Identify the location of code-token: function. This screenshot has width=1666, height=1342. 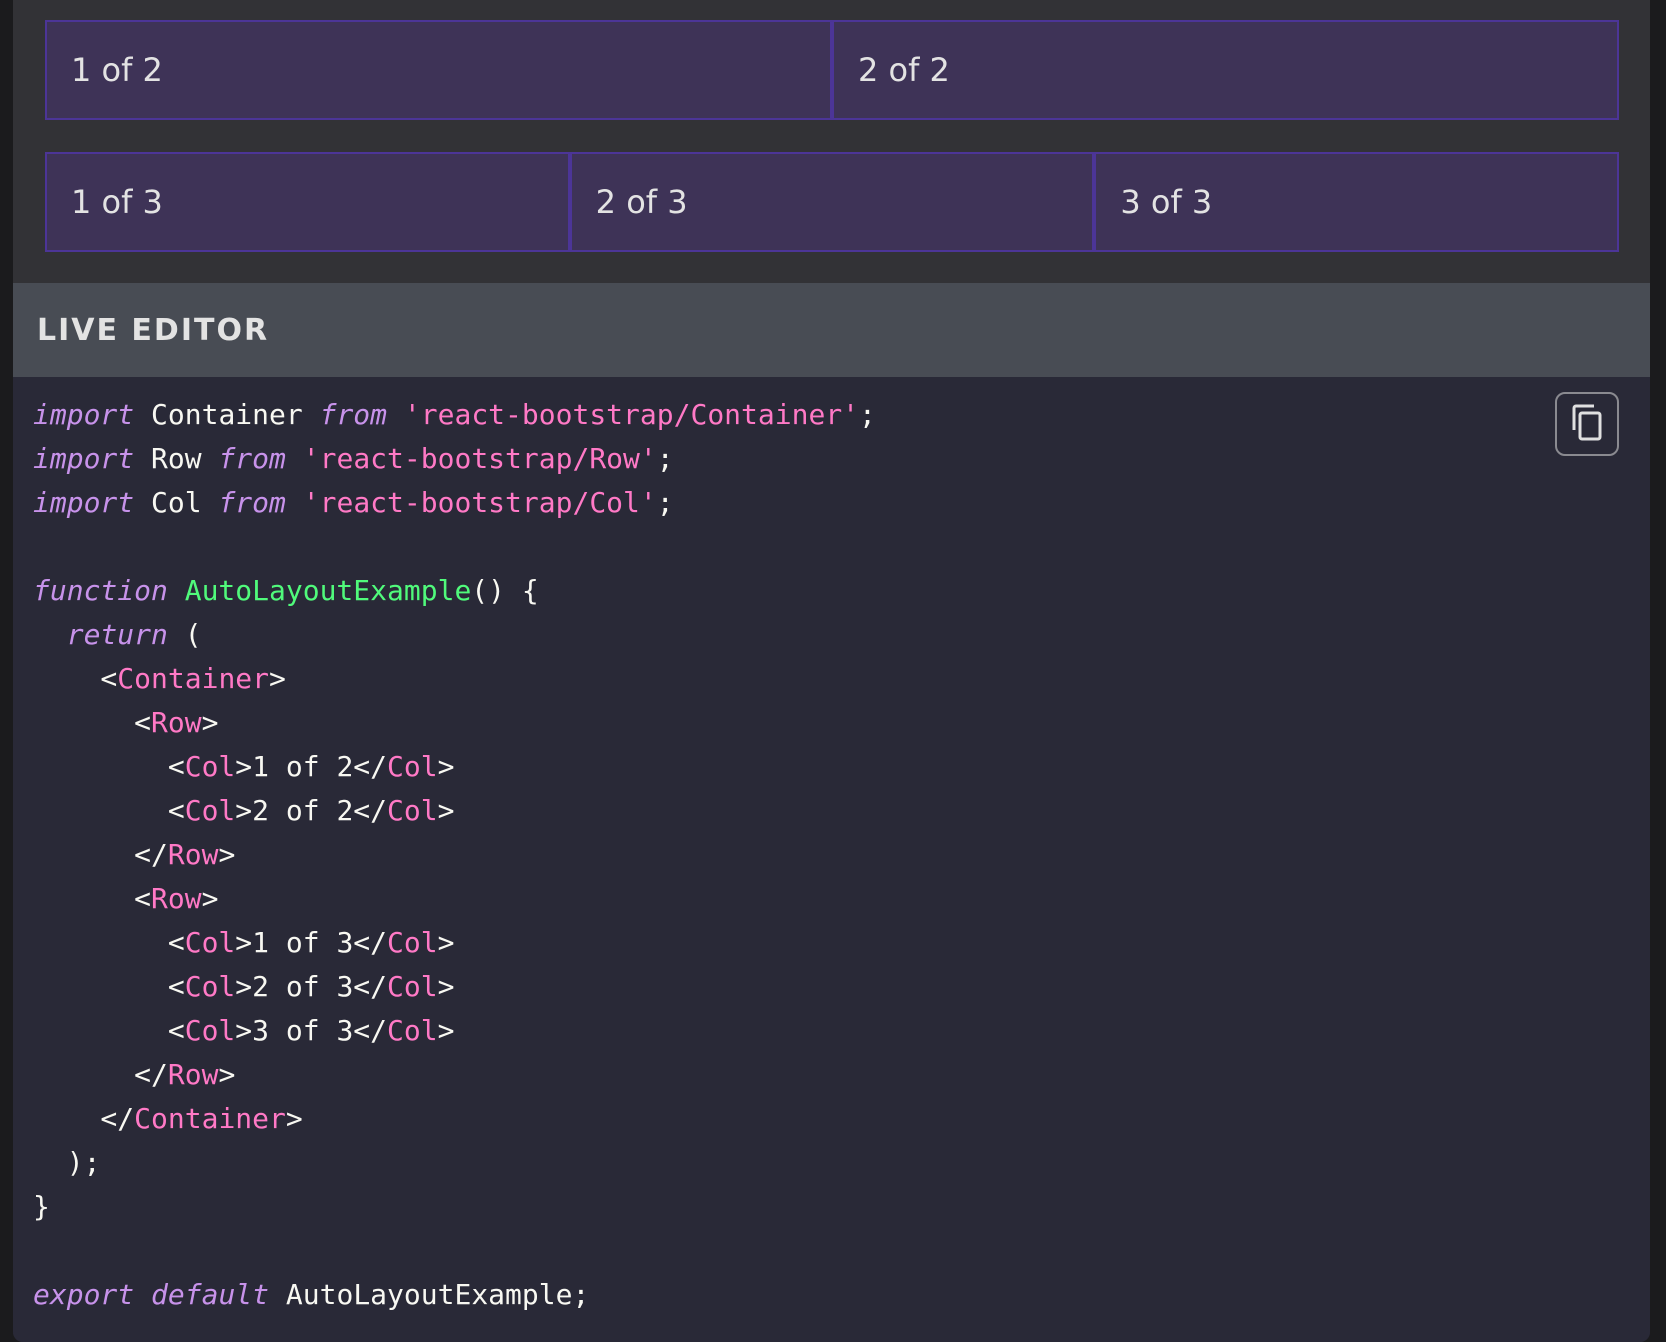
(100, 590).